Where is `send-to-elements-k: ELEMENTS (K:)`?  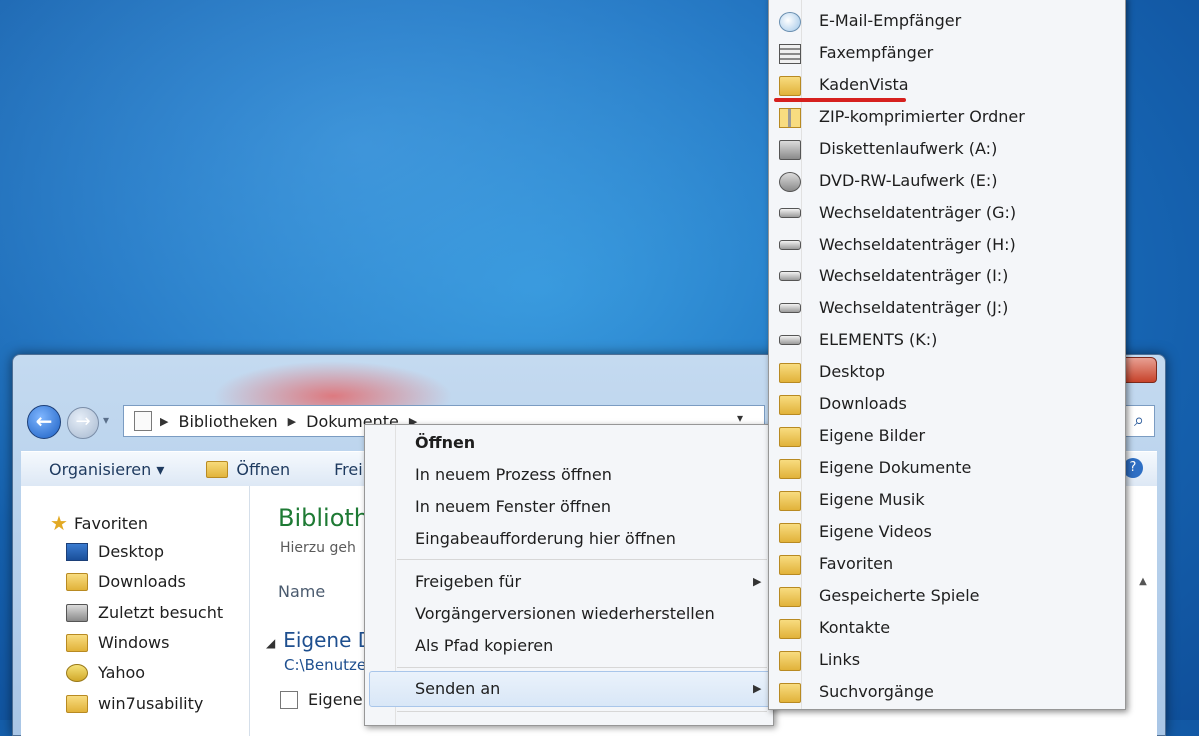 send-to-elements-k: ELEMENTS (K:) is located at coordinates (878, 339).